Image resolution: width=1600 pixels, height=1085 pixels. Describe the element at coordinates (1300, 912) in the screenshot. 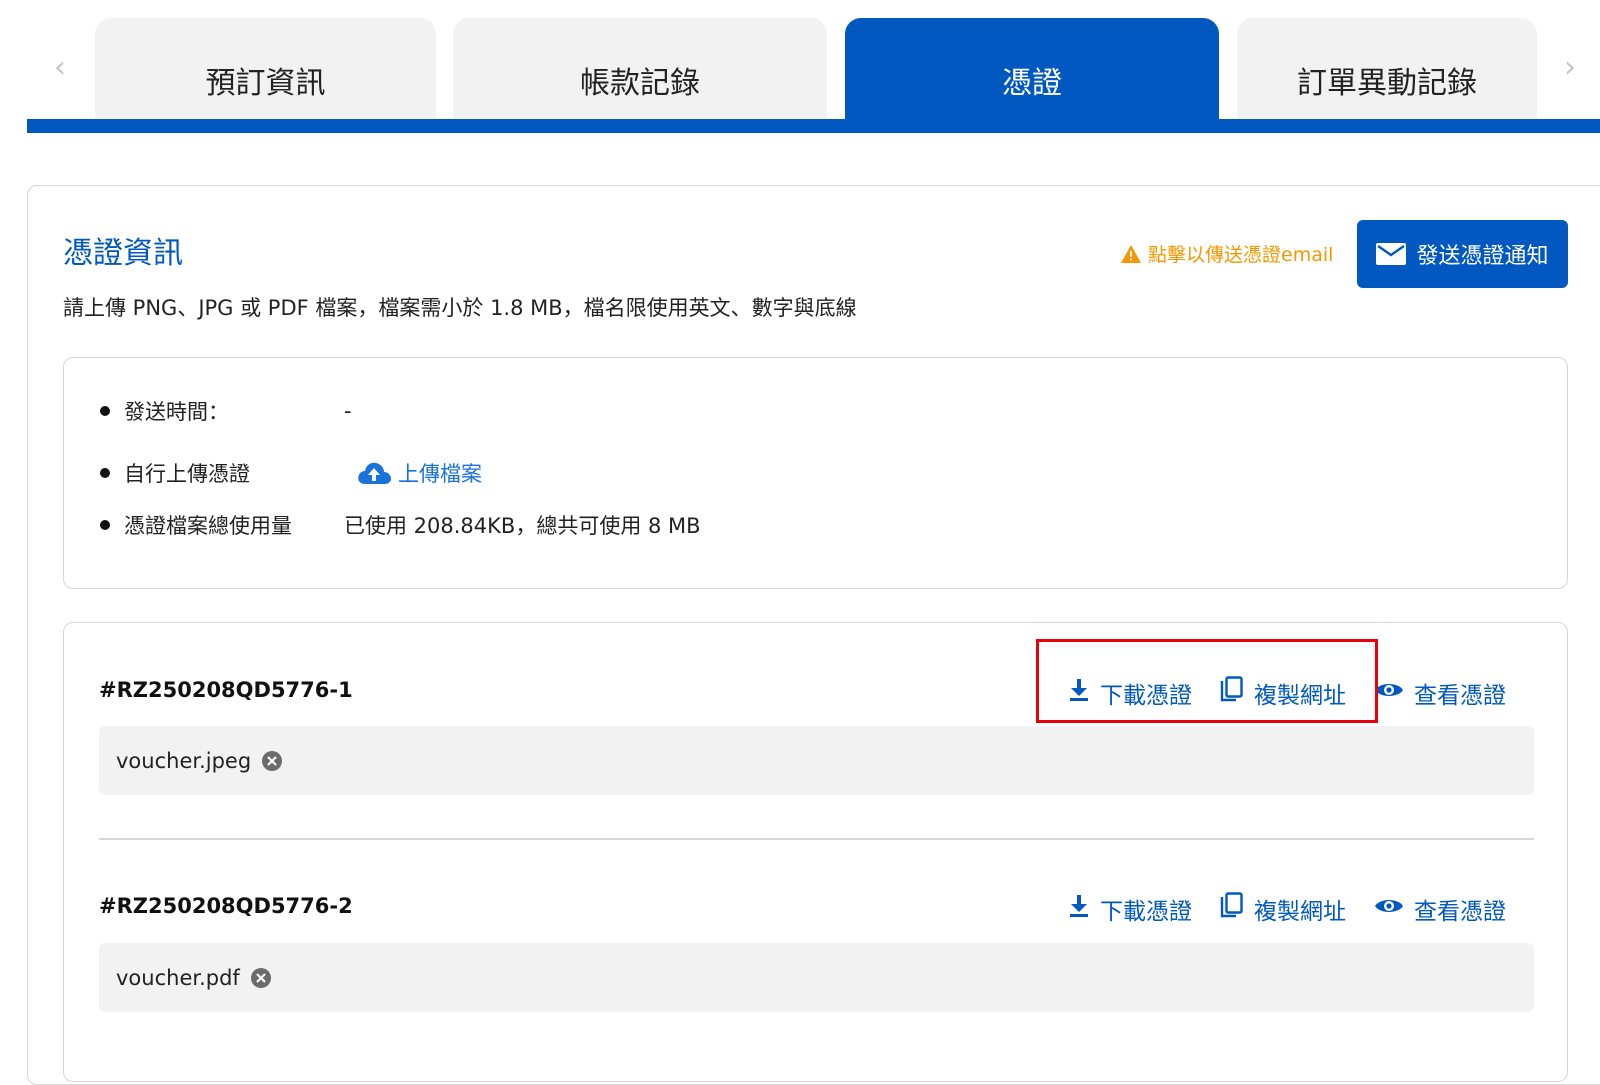

I see `copy-label: 複製網址` at that location.